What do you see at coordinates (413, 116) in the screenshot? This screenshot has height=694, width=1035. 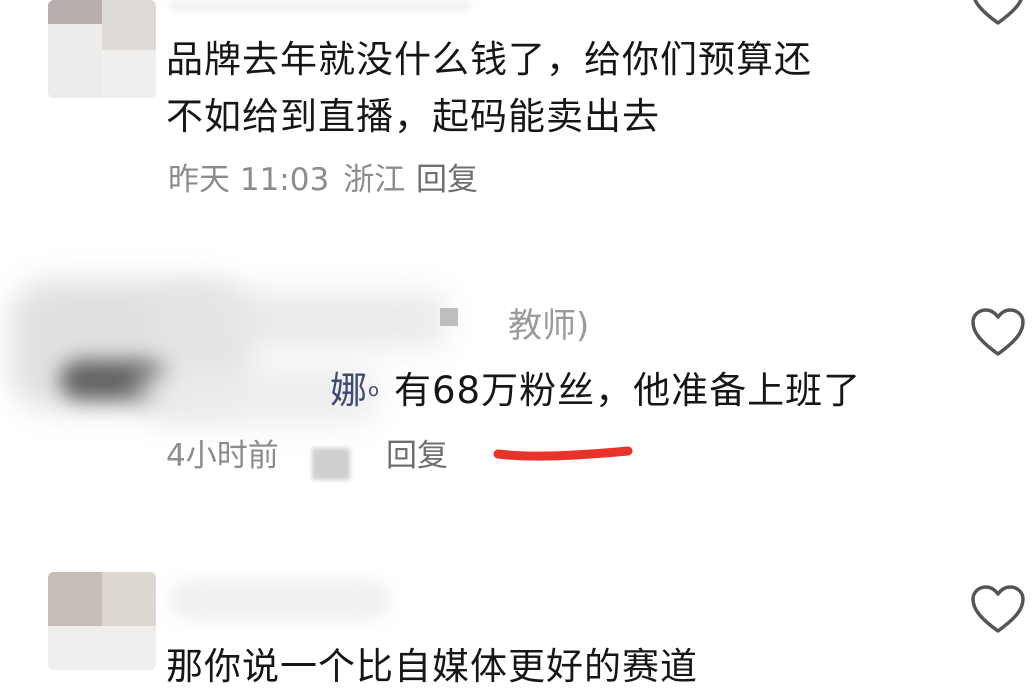 I see `comment-text-line-2: 不如给到直播，起码能卖出去` at bounding box center [413, 116].